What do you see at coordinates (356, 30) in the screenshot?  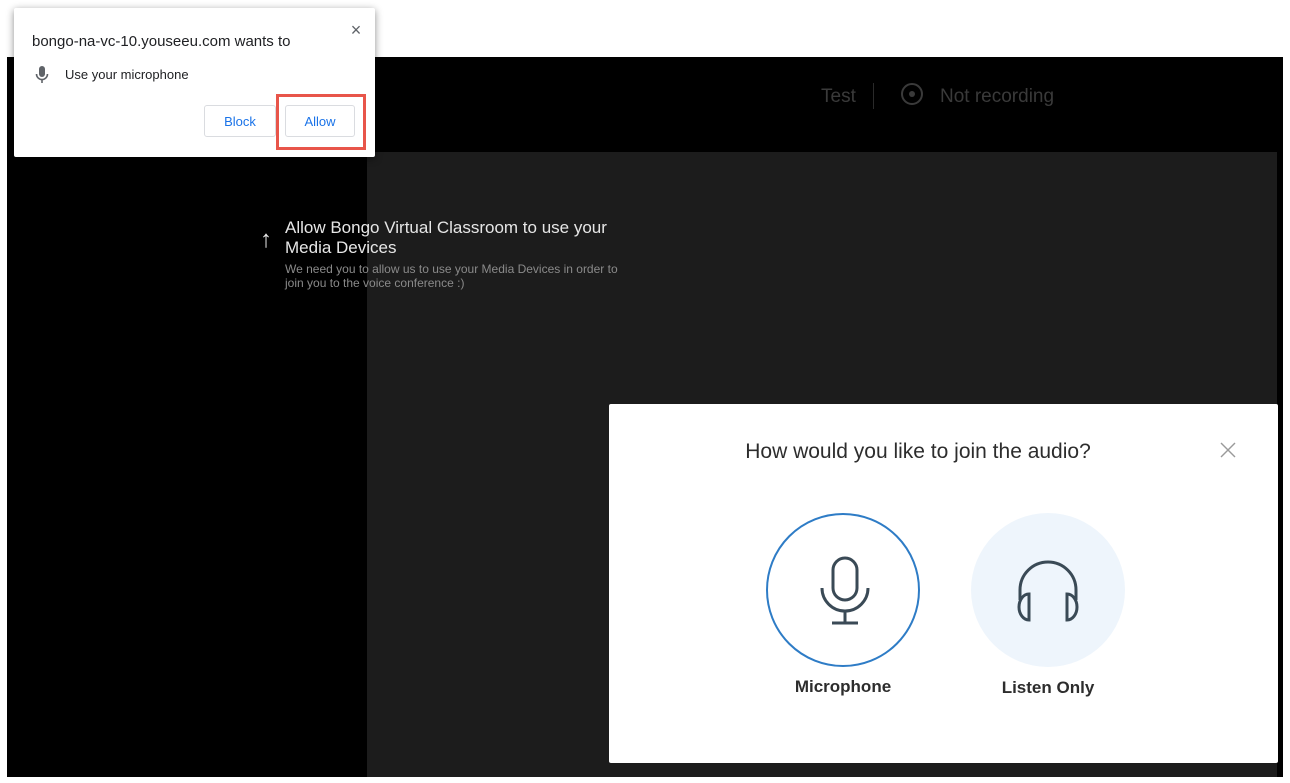 I see `close-icon: ×` at bounding box center [356, 30].